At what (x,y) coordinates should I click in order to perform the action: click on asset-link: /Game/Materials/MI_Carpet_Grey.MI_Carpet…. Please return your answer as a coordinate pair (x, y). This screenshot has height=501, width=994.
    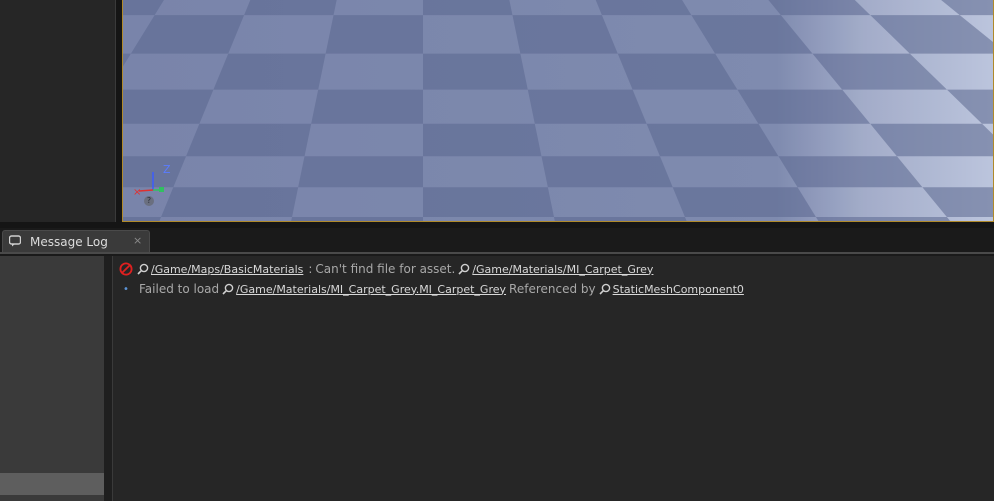
    Looking at the image, I should click on (371, 289).